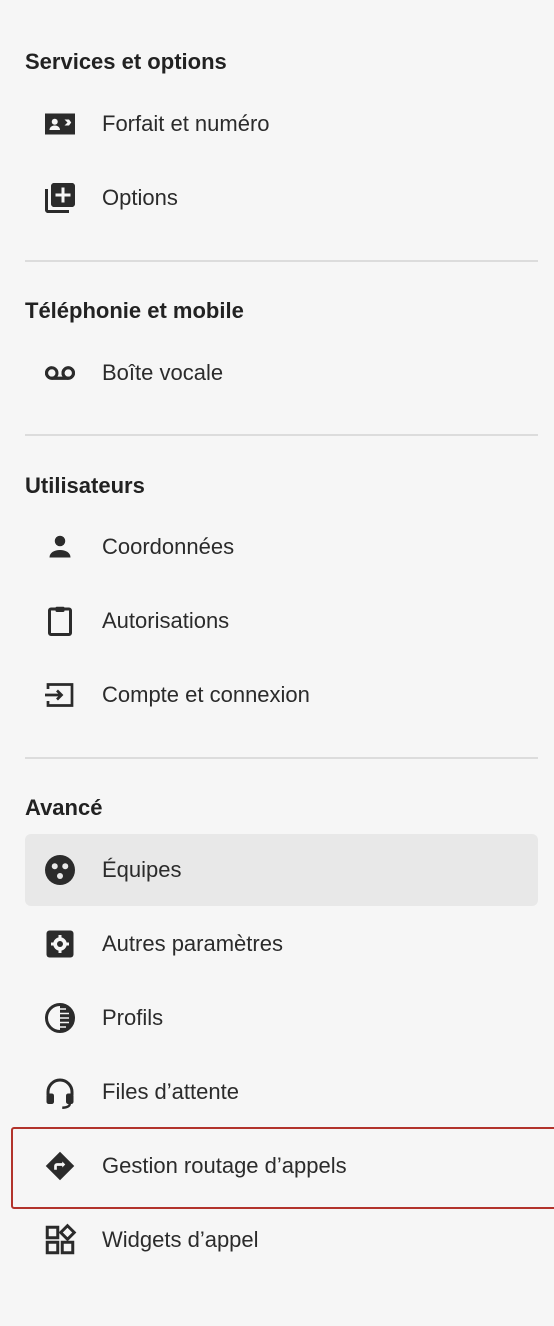 This screenshot has width=554, height=1326. What do you see at coordinates (180, 1239) in the screenshot?
I see `nav-item-label: Widgets d’appel` at bounding box center [180, 1239].